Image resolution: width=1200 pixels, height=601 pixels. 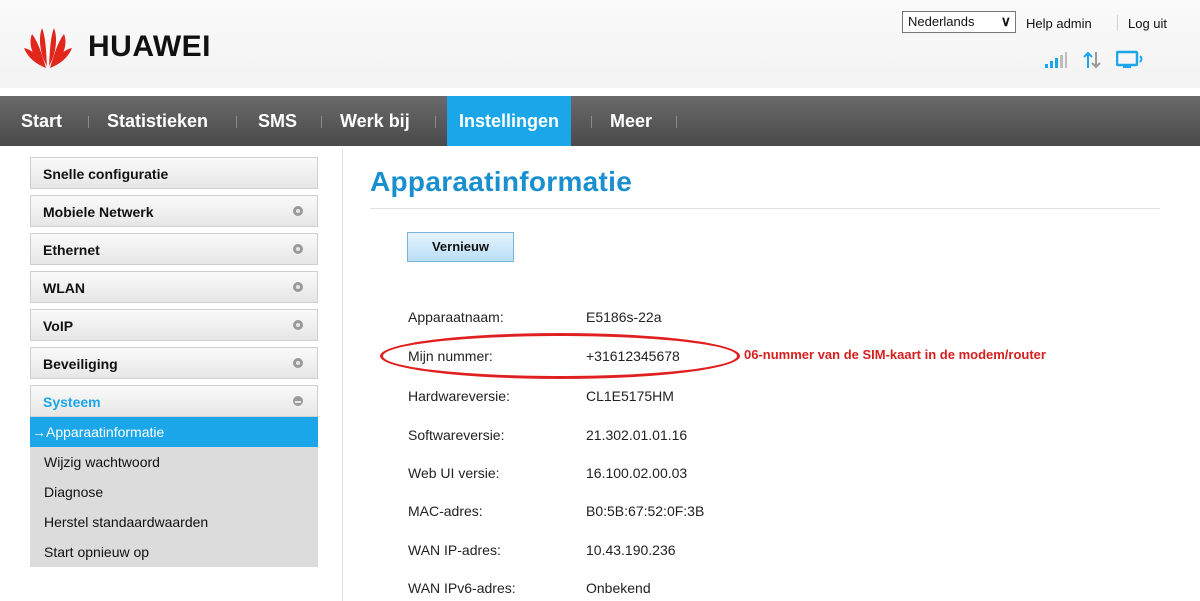 I want to click on nav-item-start: Start, so click(x=41, y=121).